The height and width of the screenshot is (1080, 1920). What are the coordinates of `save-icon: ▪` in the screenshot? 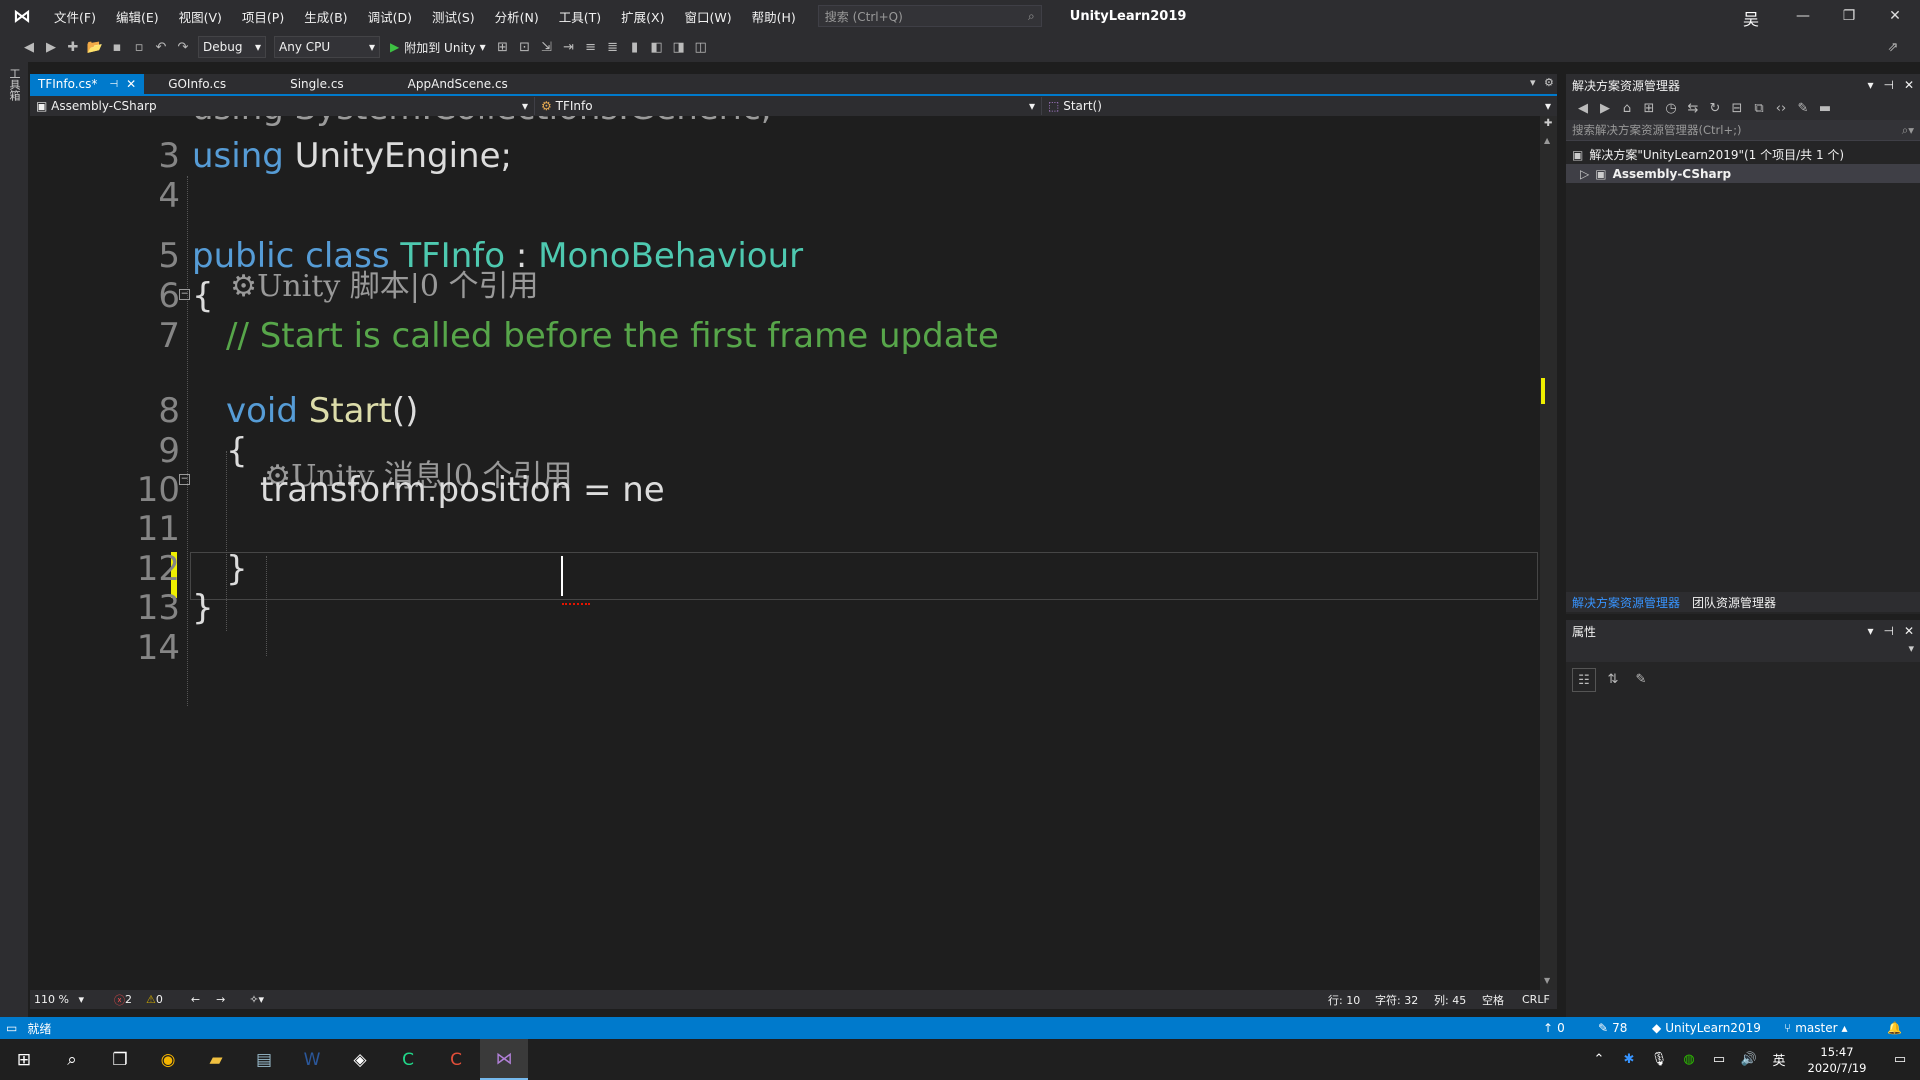 It's located at (117, 47).